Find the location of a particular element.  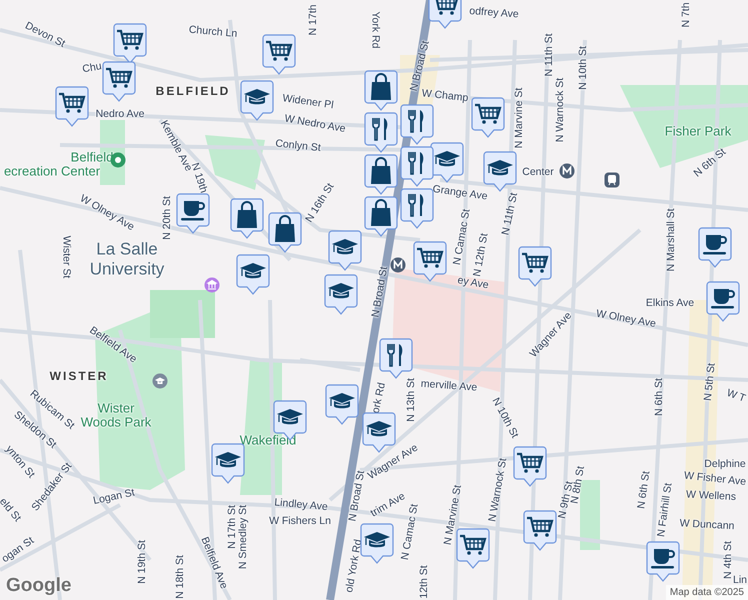

park-label: Wakefield is located at coordinates (268, 440).